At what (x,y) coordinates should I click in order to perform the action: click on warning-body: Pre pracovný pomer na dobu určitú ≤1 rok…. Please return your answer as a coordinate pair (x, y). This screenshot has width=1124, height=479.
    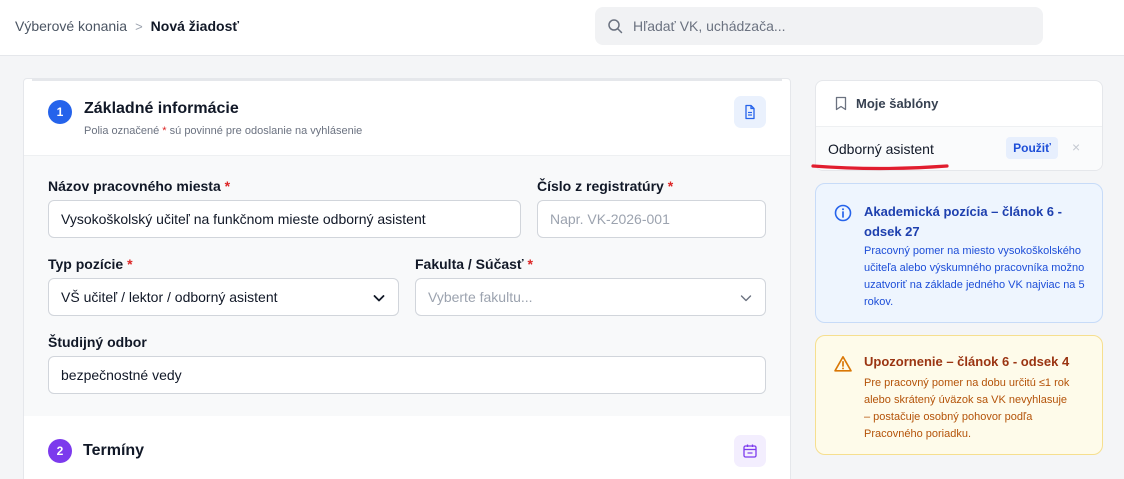
    Looking at the image, I should click on (967, 408).